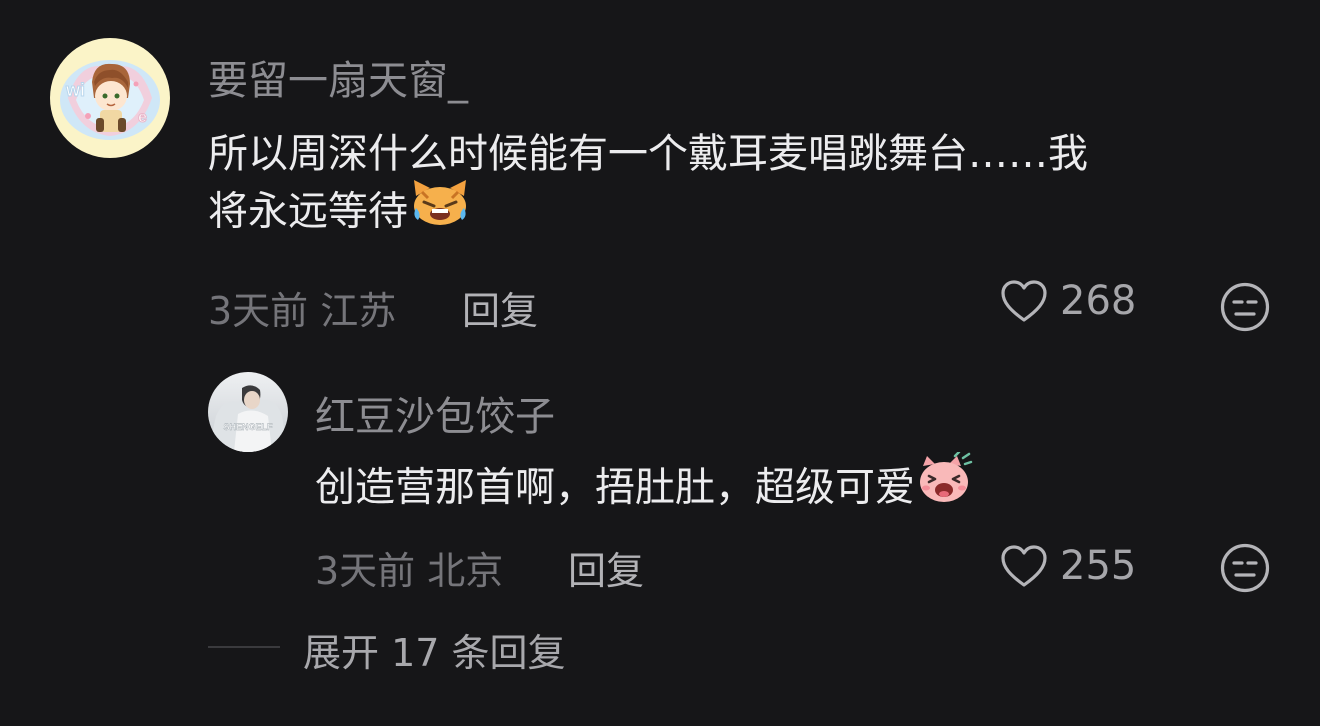  Describe the element at coordinates (440, 209) in the screenshot. I see `crying-cat-emoji-icon` at that location.